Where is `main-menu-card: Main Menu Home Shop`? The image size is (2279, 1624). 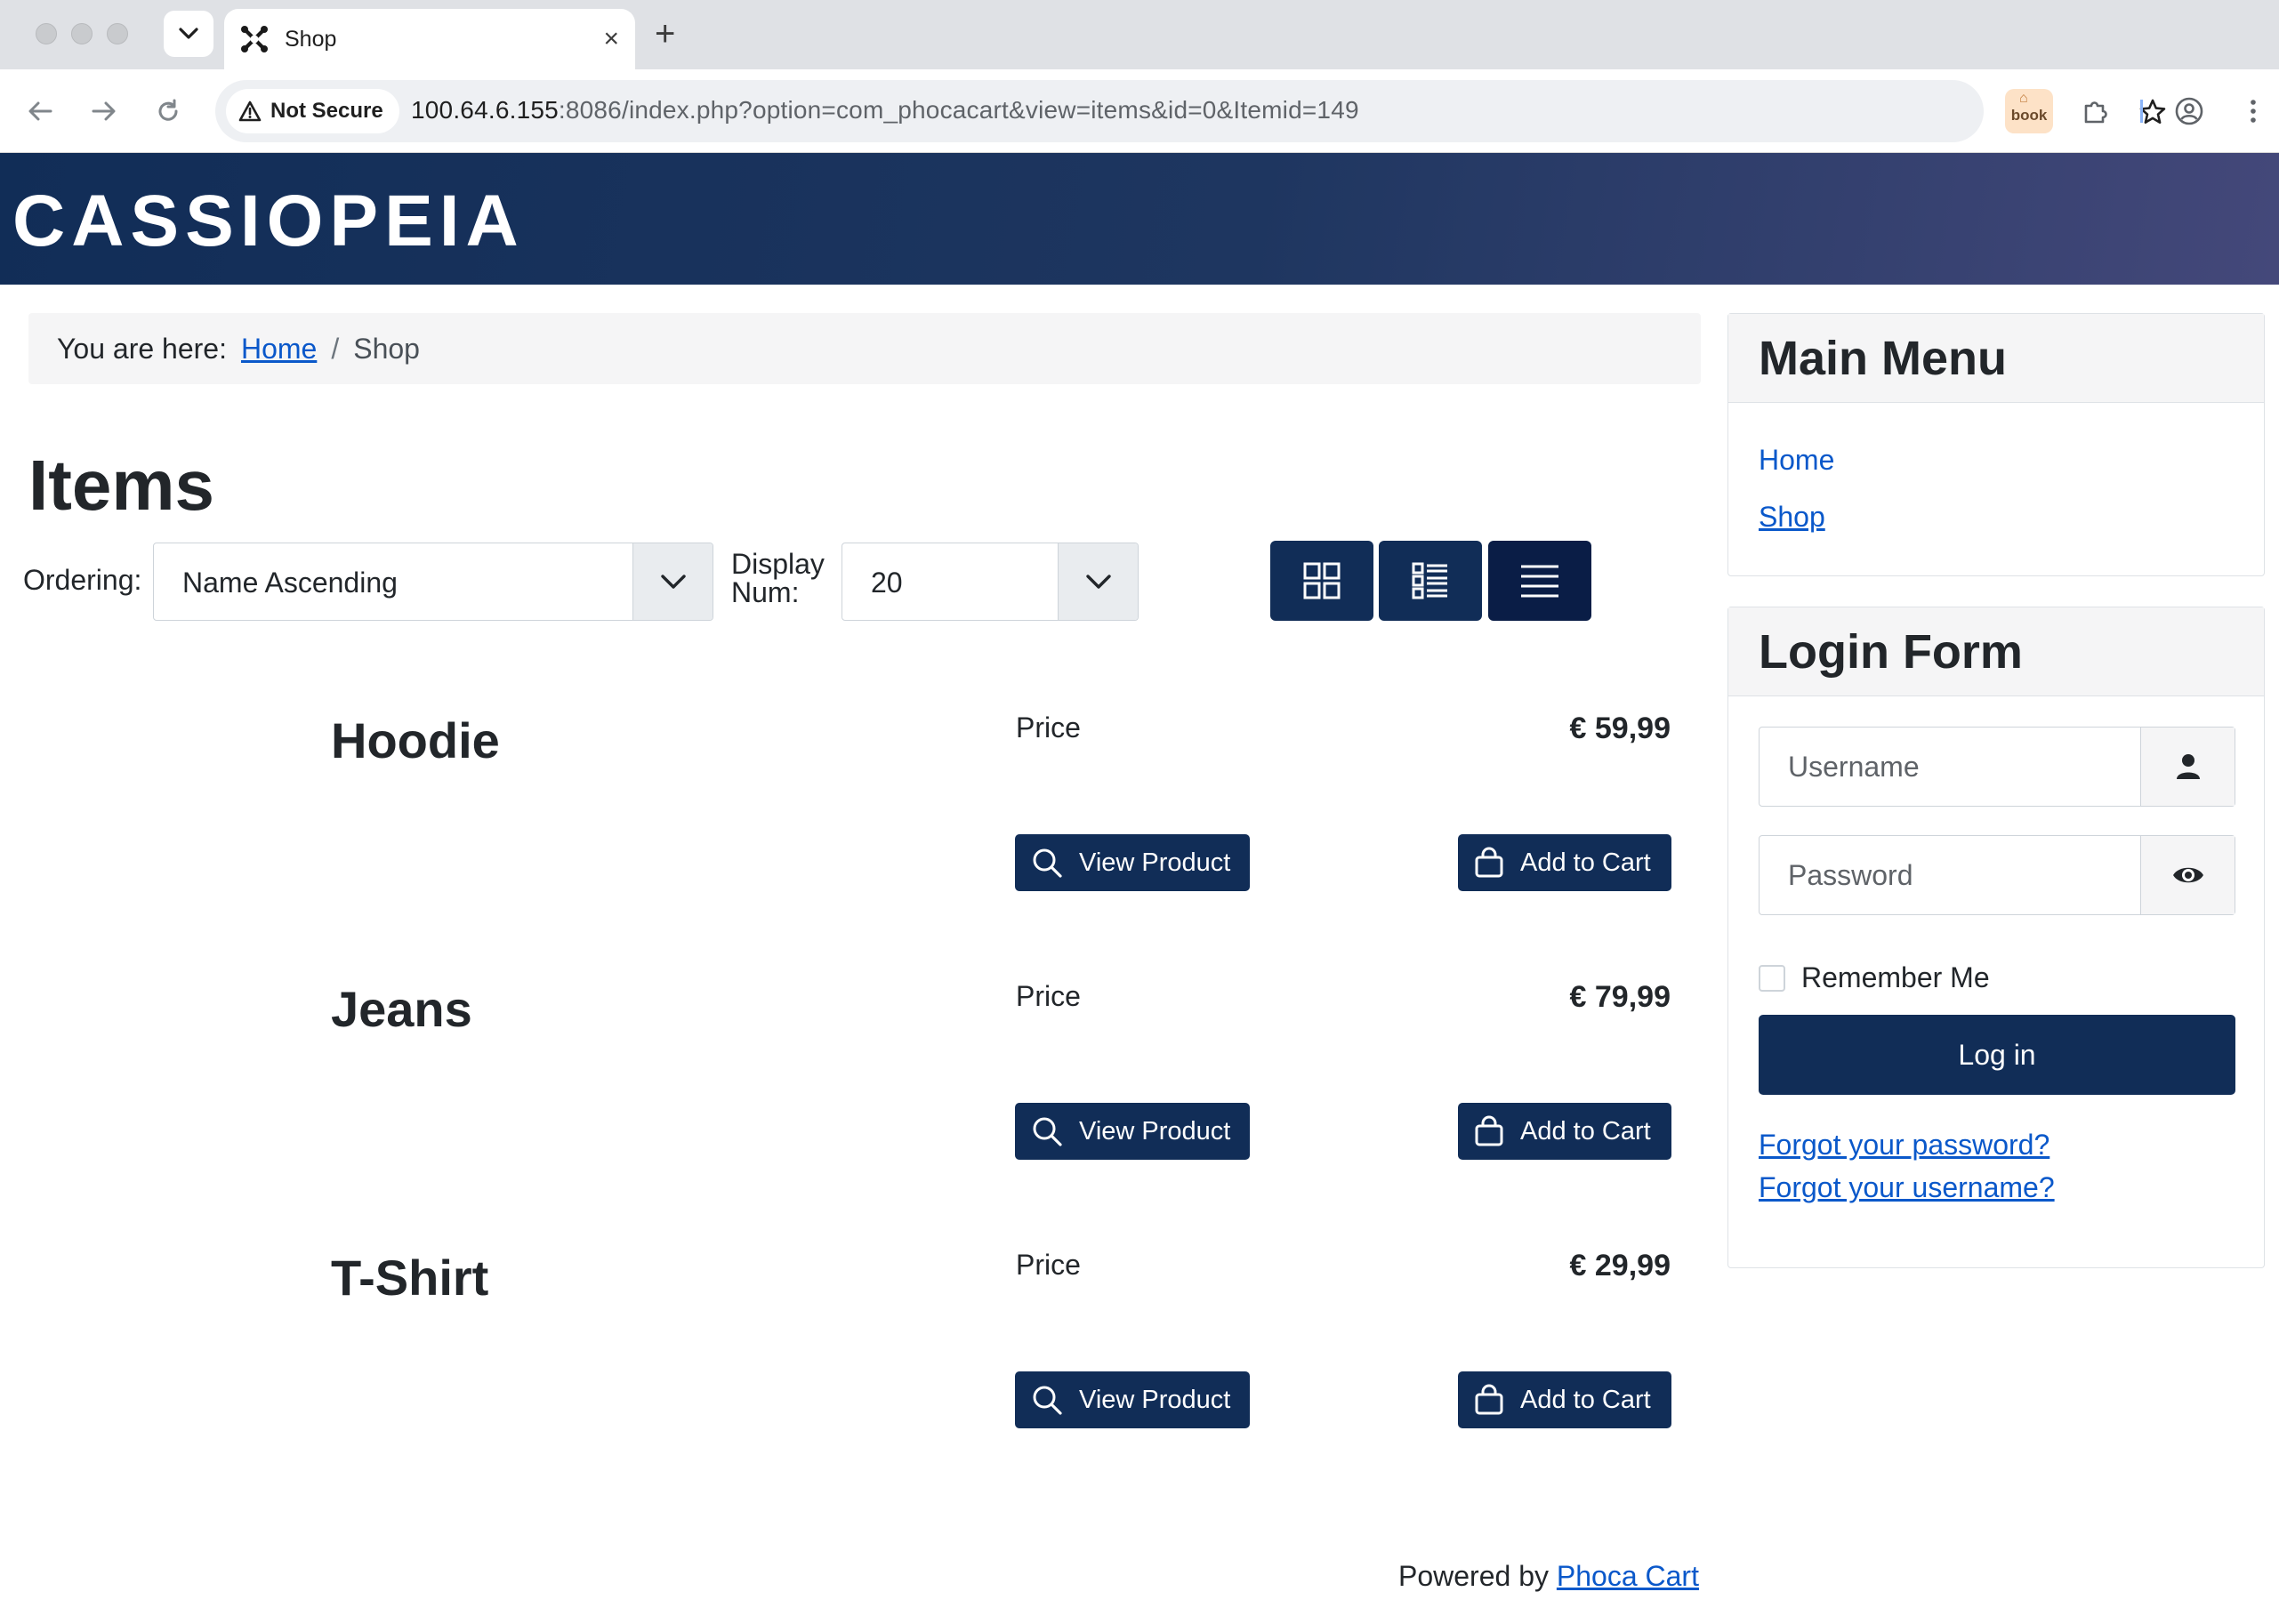
main-menu-card: Main Menu Home Shop is located at coordinates (1996, 444).